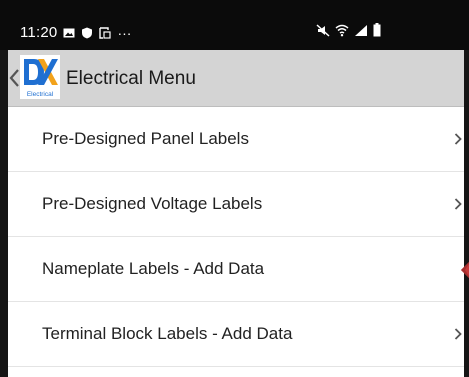  What do you see at coordinates (40, 94) in the screenshot?
I see `logo-text: Electrical` at bounding box center [40, 94].